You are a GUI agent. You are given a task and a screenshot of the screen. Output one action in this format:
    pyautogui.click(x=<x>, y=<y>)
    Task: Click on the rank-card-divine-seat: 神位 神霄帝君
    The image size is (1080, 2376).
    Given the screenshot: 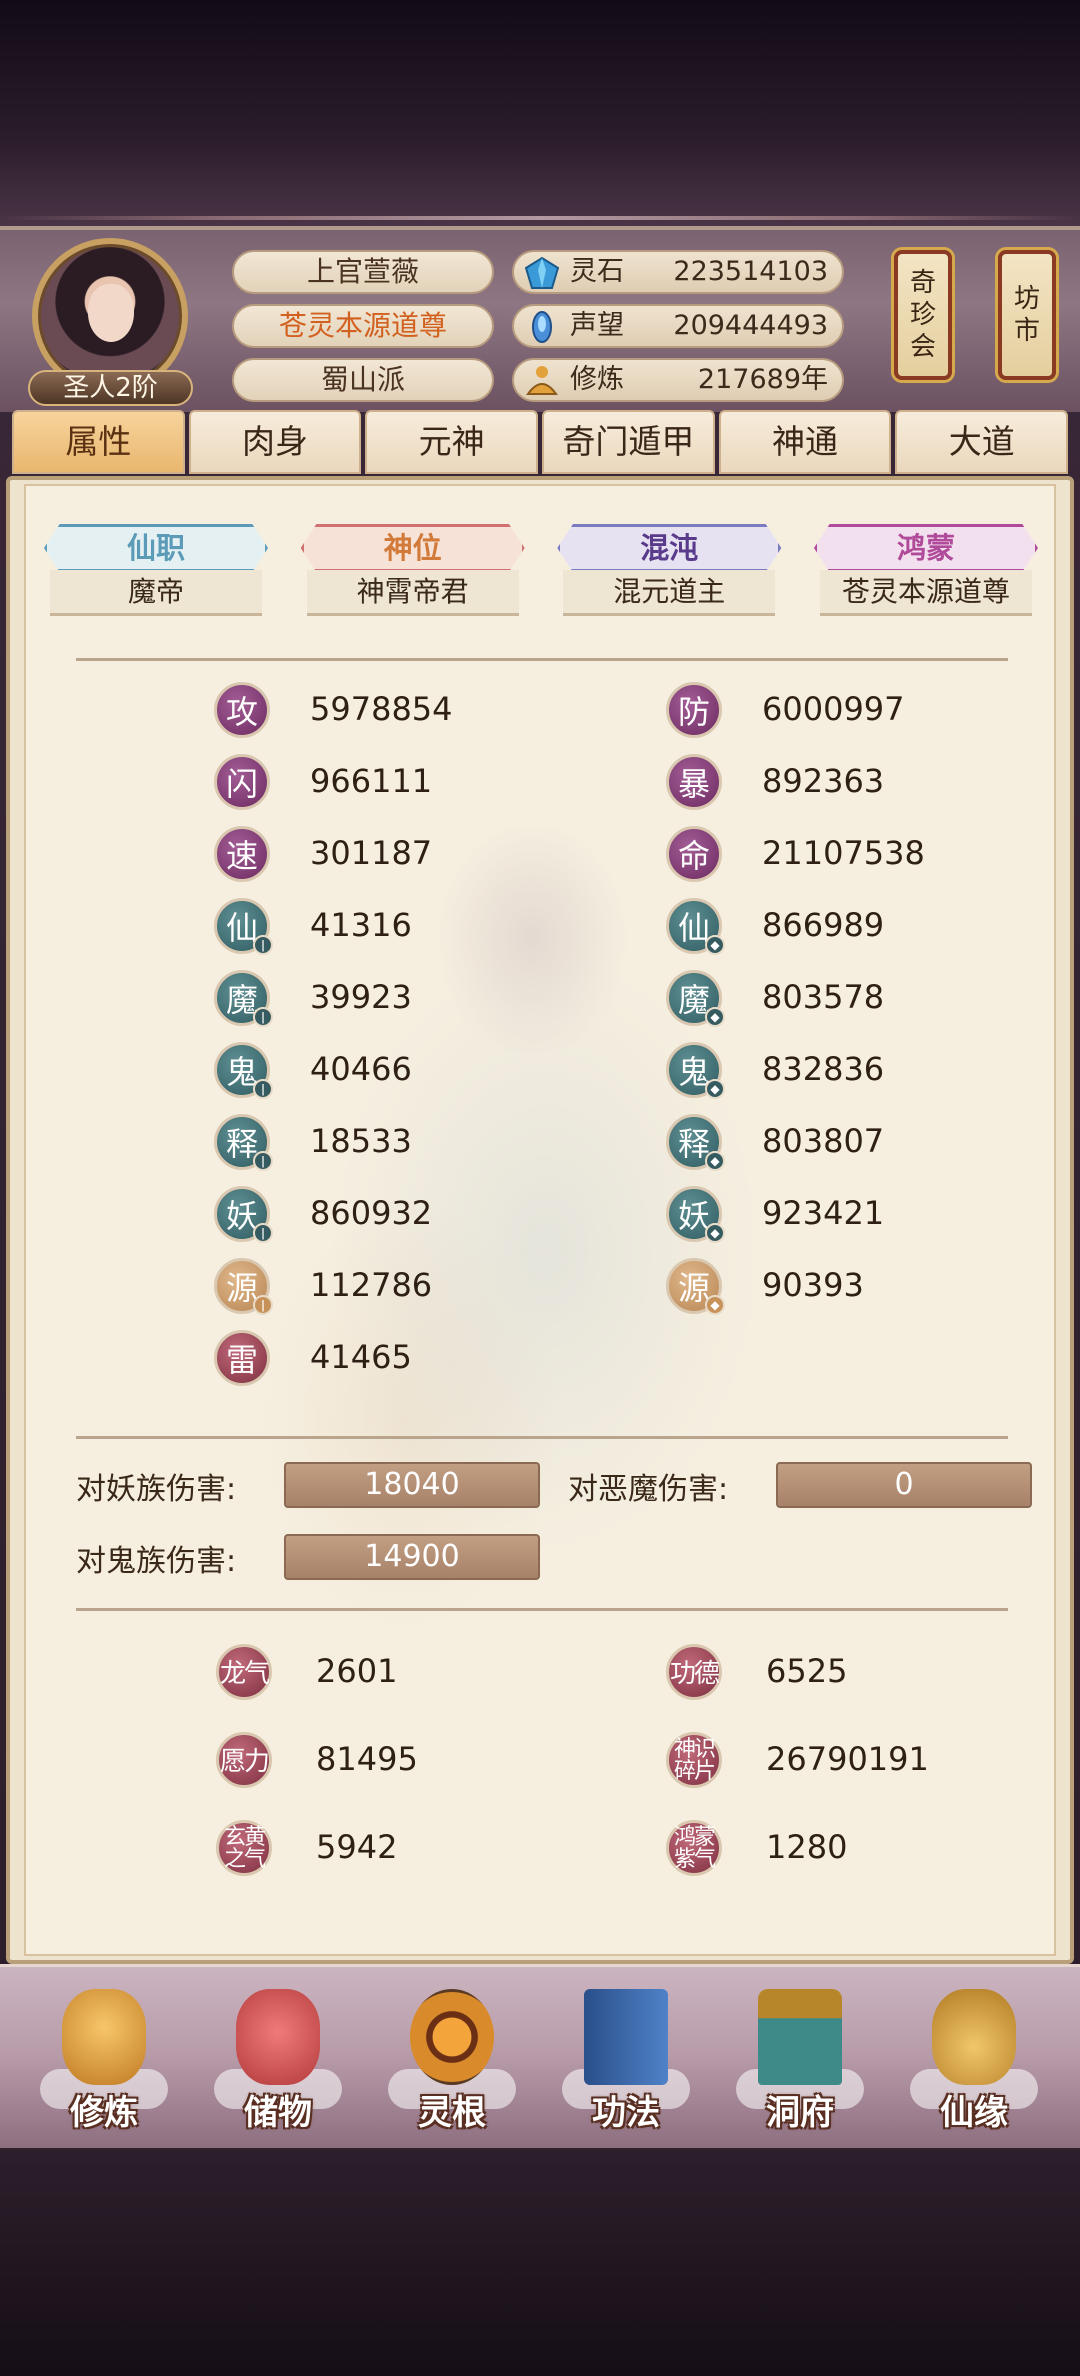 What is the action you would take?
    pyautogui.click(x=413, y=574)
    